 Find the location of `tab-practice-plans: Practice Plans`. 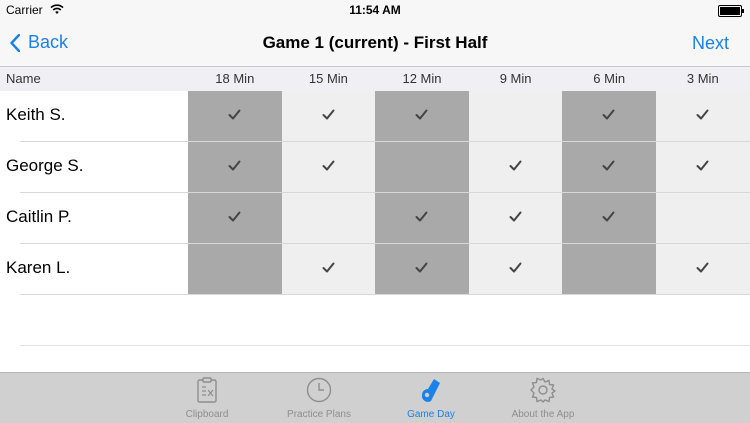

tab-practice-plans: Practice Plans is located at coordinates (319, 398).